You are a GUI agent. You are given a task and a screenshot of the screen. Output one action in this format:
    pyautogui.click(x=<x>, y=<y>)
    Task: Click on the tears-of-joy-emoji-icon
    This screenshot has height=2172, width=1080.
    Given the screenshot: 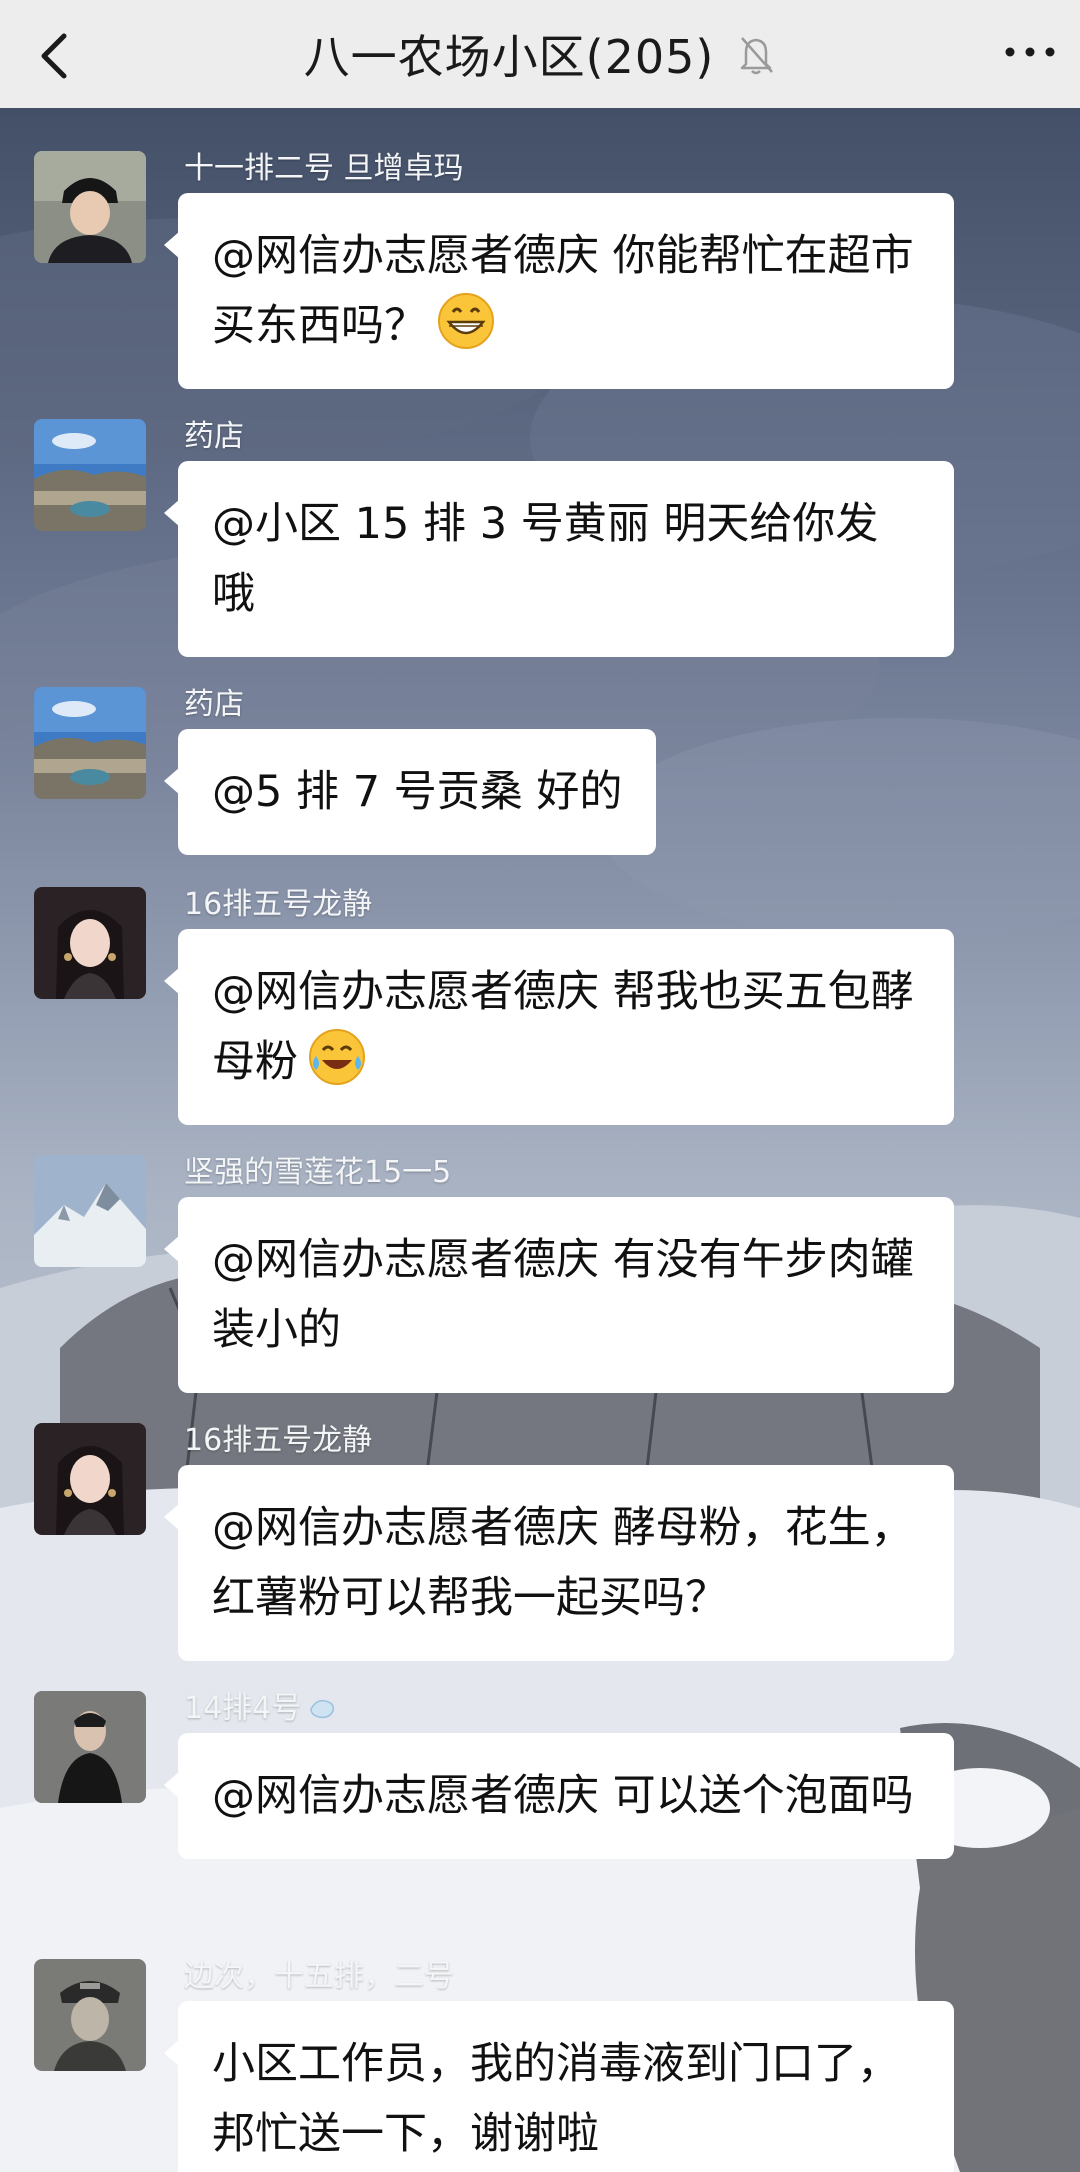 What is the action you would take?
    pyautogui.click(x=337, y=1057)
    